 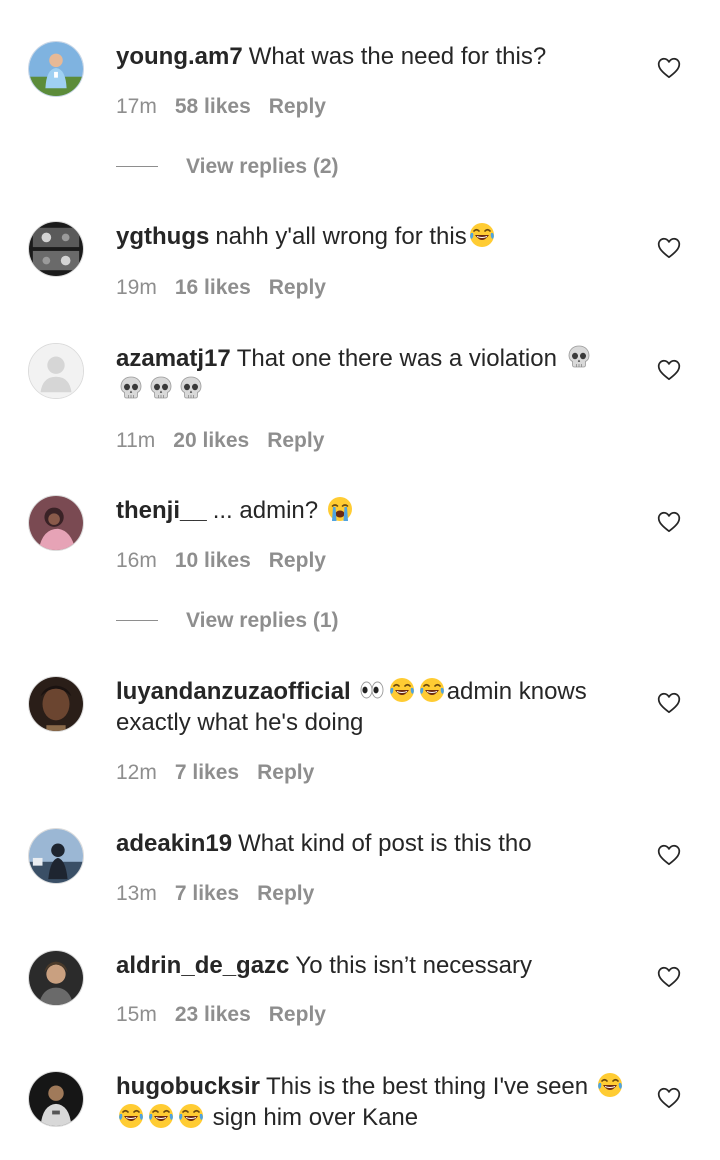 What do you see at coordinates (136, 1014) in the screenshot?
I see `comment-time: 15m` at bounding box center [136, 1014].